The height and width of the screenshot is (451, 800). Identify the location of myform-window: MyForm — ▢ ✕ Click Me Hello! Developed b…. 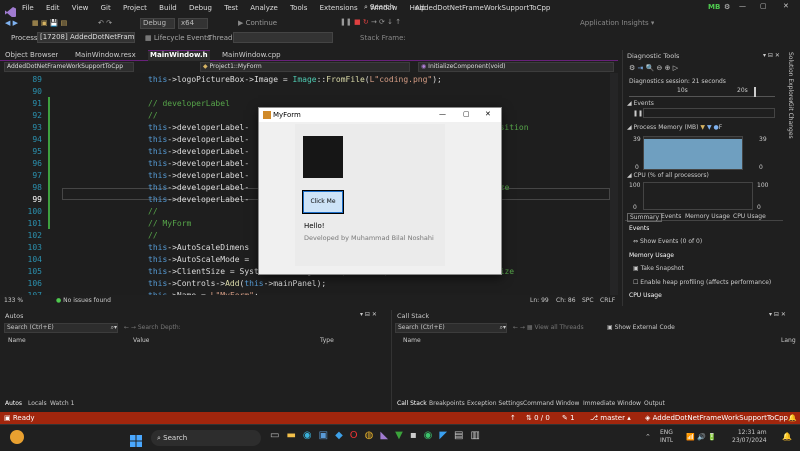
(380, 191).